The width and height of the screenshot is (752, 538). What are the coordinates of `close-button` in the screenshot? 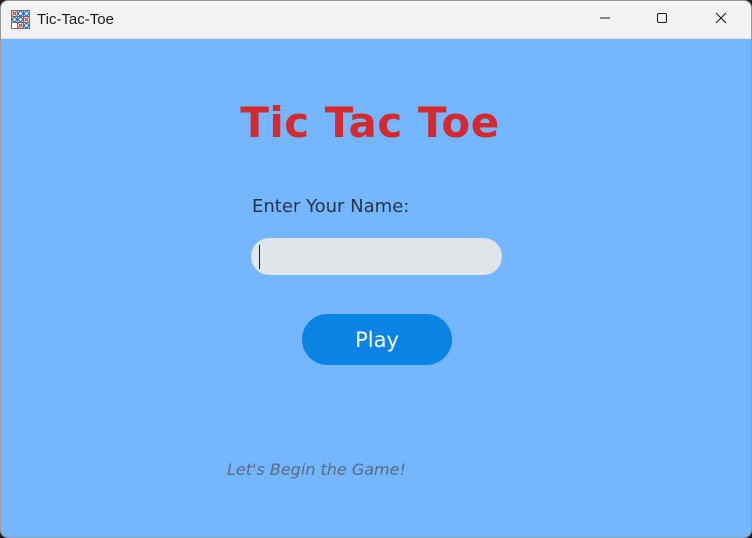 It's located at (721, 19).